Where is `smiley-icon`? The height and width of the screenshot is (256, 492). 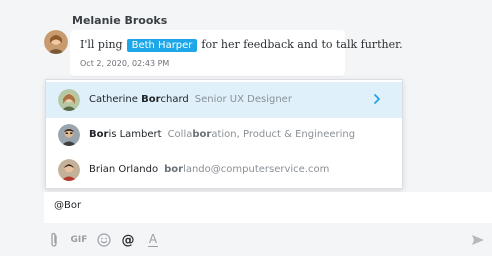
smiley-icon is located at coordinates (104, 240).